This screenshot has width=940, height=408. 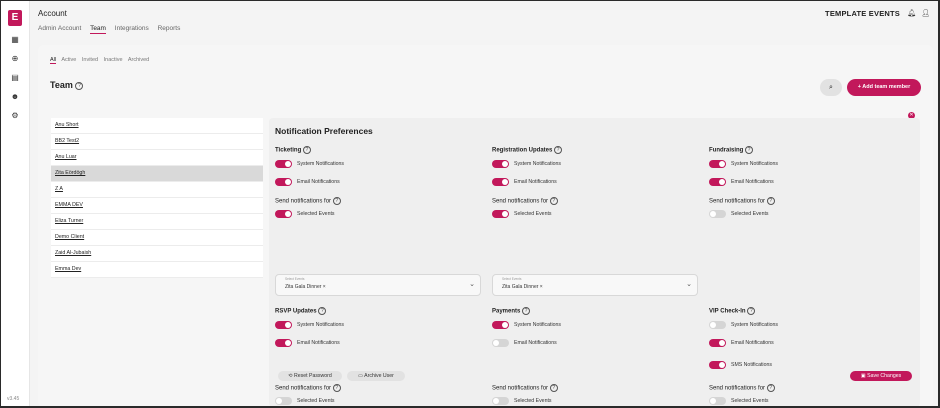 What do you see at coordinates (53, 60) in the screenshot?
I see `filter-all: All` at bounding box center [53, 60].